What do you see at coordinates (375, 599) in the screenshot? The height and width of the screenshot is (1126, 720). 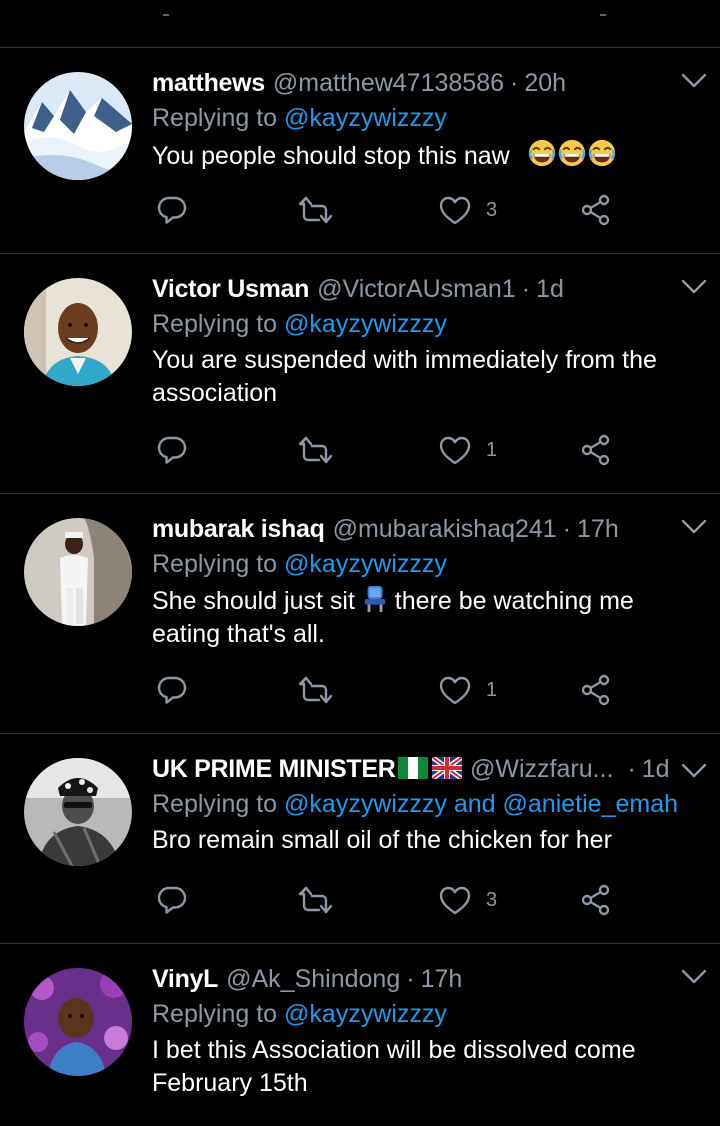 I see `chair-emoji` at bounding box center [375, 599].